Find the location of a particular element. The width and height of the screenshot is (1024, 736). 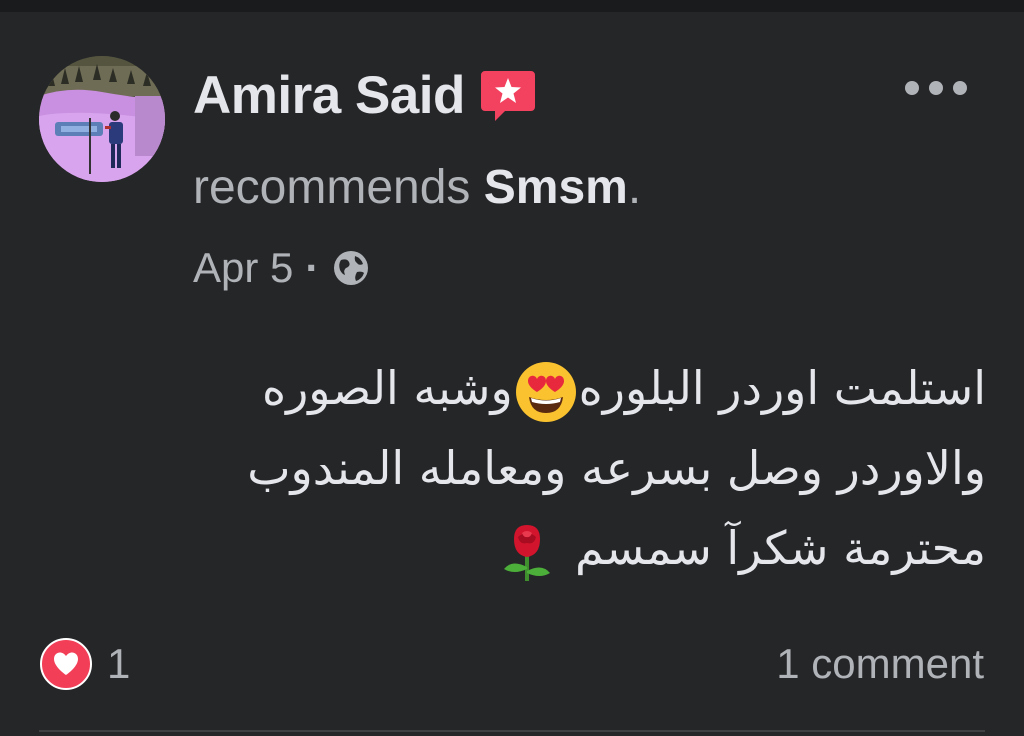

action-text: recommends is located at coordinates (332, 187).